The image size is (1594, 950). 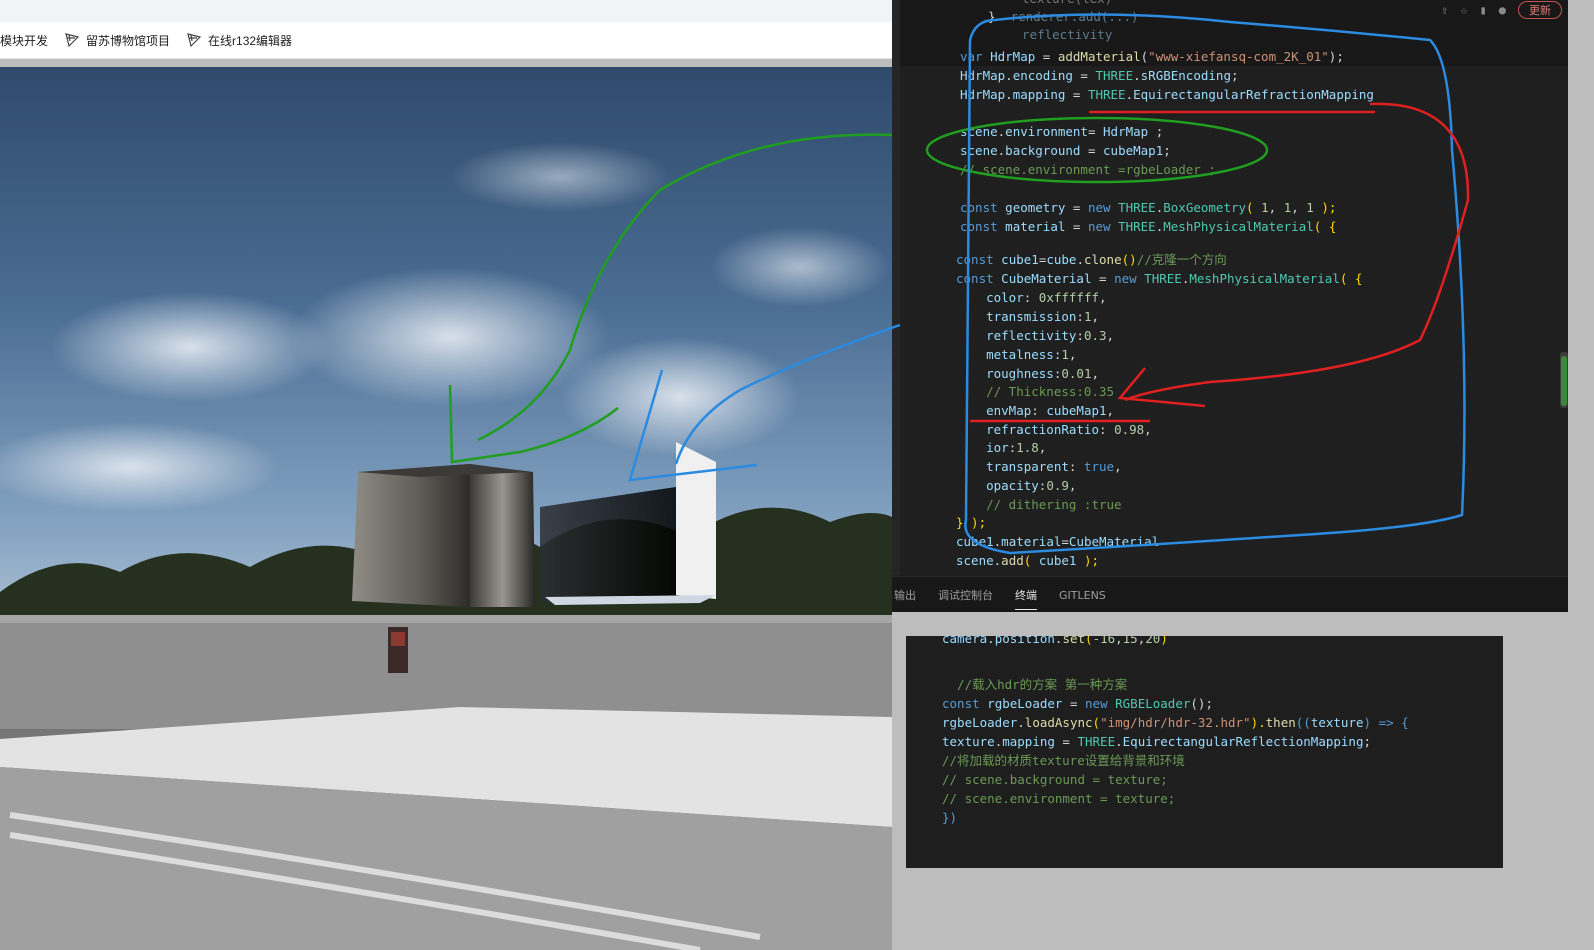 I want to click on bookmark-module-dev: 模块开发, so click(x=24, y=40).